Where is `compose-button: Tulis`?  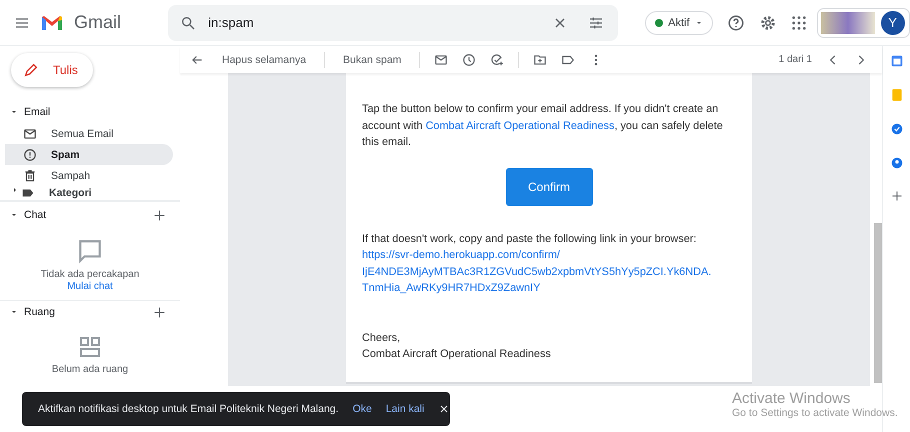
compose-button: Tulis is located at coordinates (52, 70).